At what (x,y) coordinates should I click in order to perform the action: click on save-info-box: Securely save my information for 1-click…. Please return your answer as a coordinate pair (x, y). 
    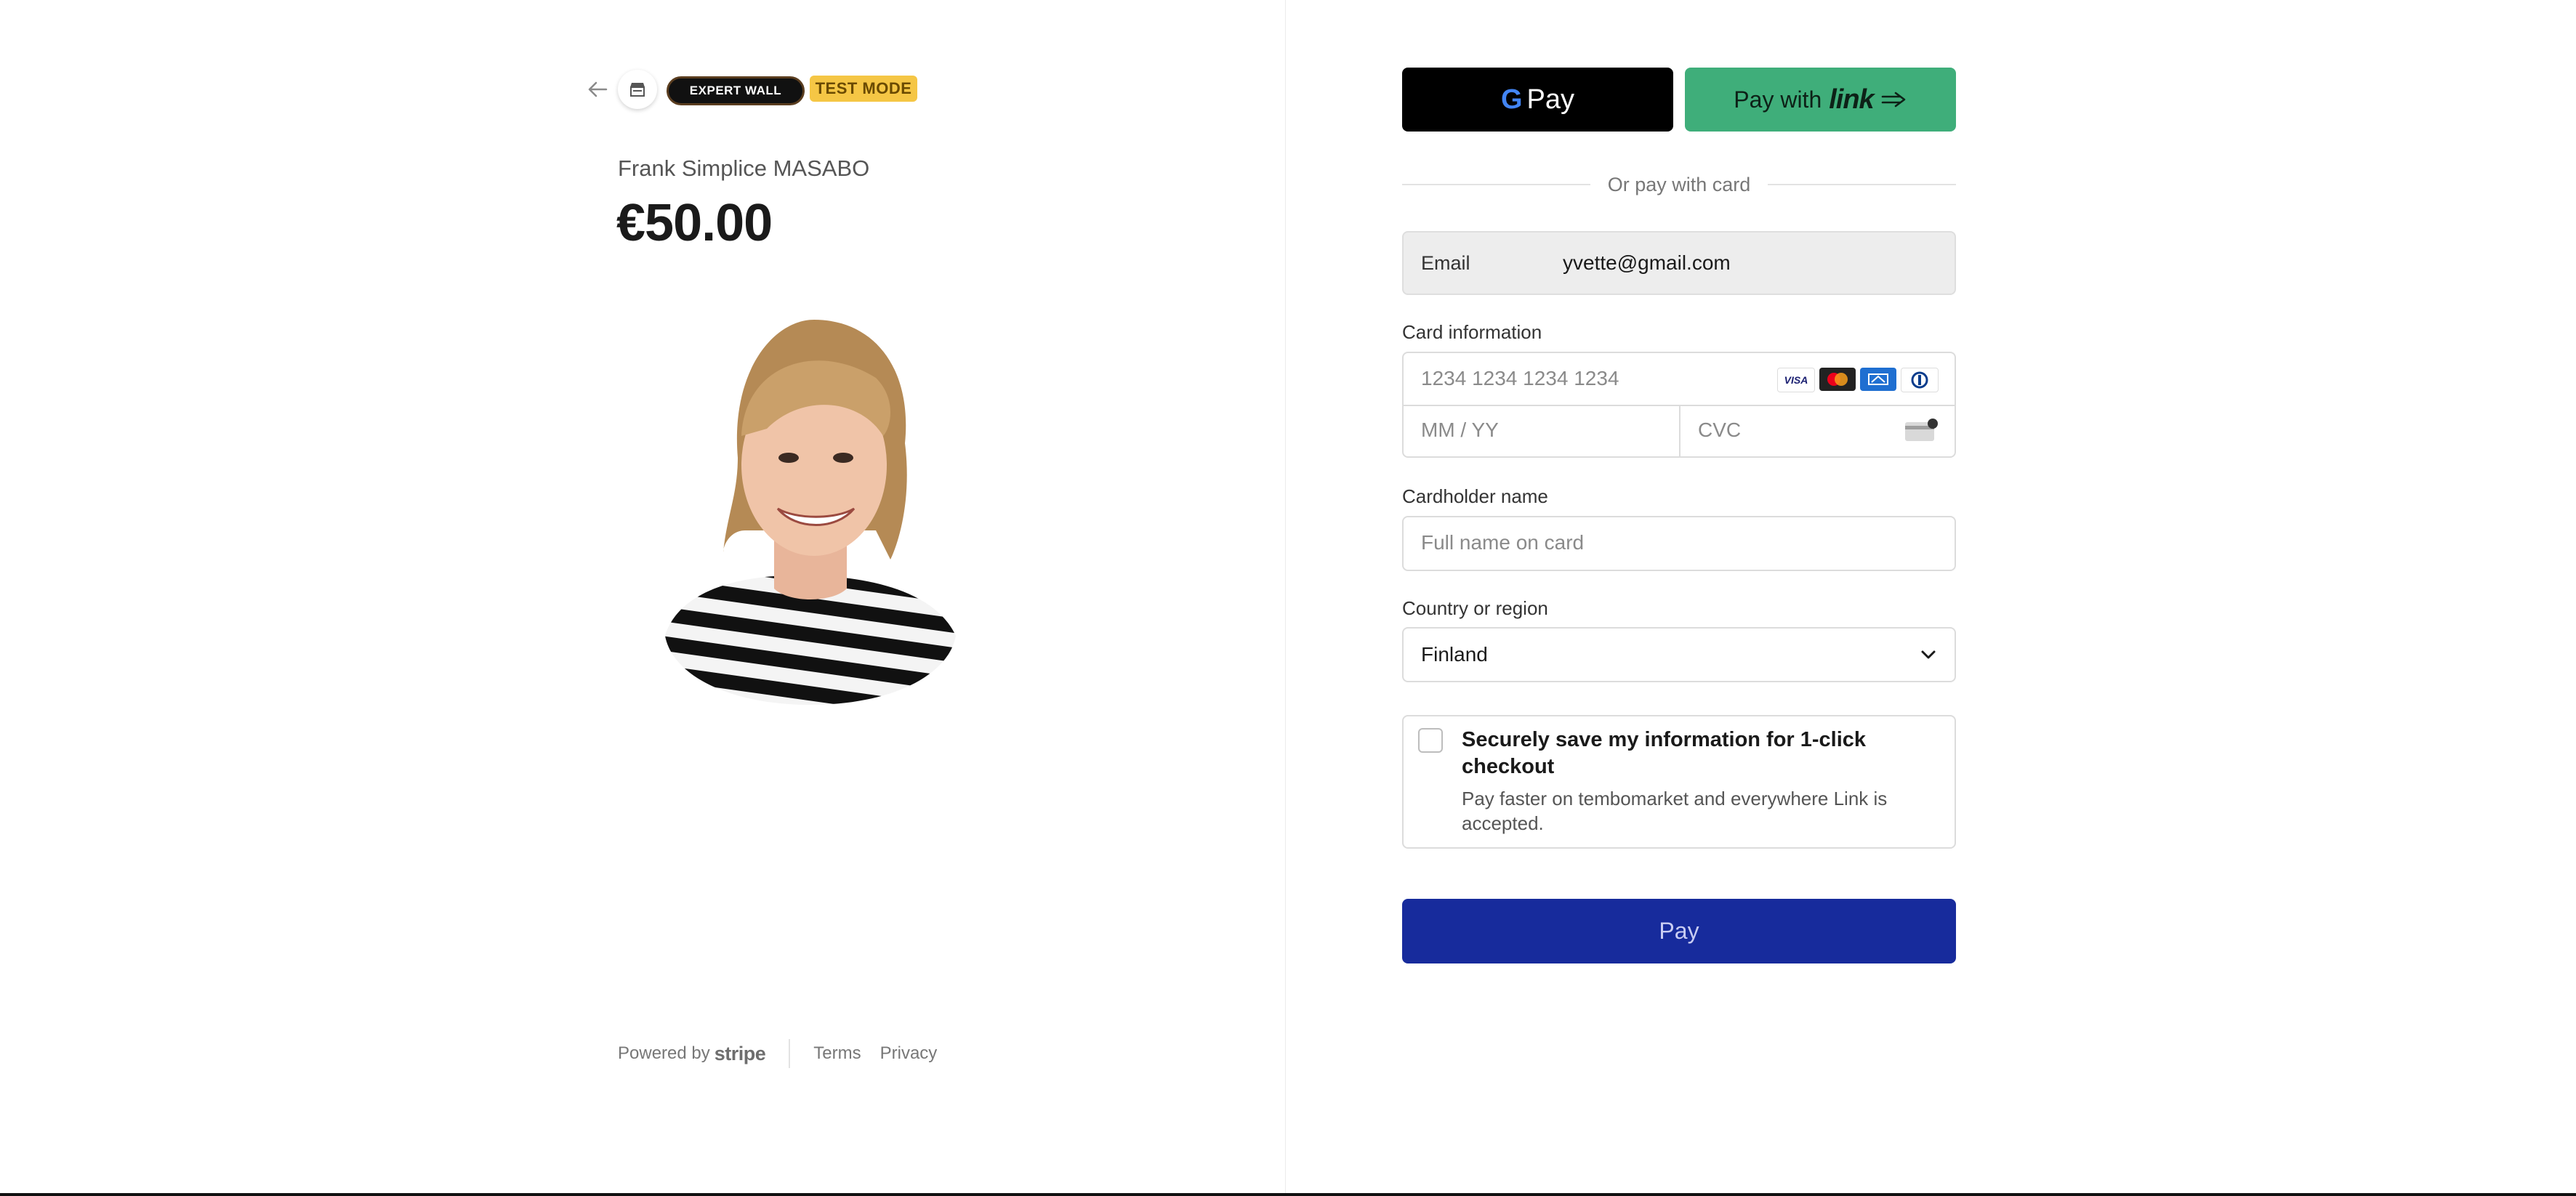
    Looking at the image, I should click on (1679, 782).